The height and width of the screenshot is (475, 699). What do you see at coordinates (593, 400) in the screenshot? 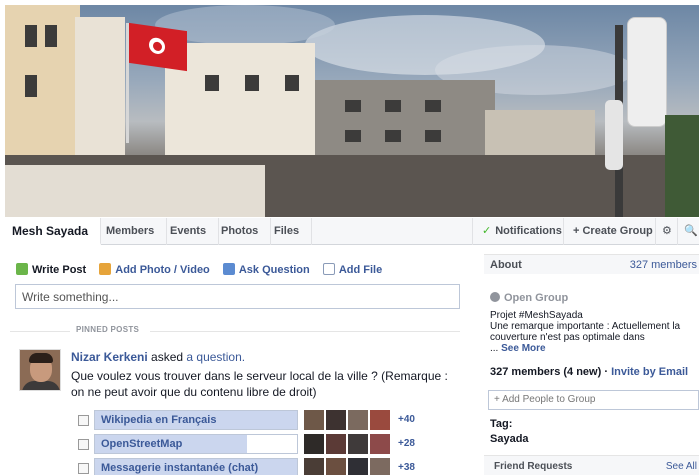
I see `add-people-input: + Add People to Group` at bounding box center [593, 400].